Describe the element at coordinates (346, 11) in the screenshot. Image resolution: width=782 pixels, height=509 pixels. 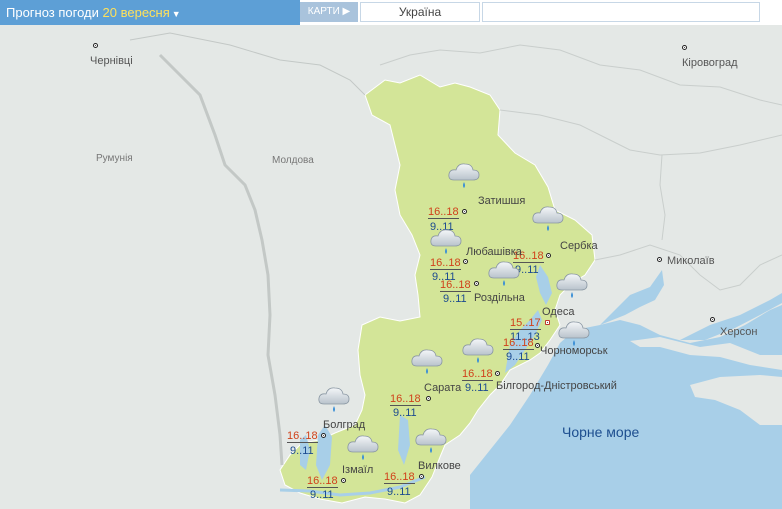
I see `chevron-right-icon: ▶` at that location.